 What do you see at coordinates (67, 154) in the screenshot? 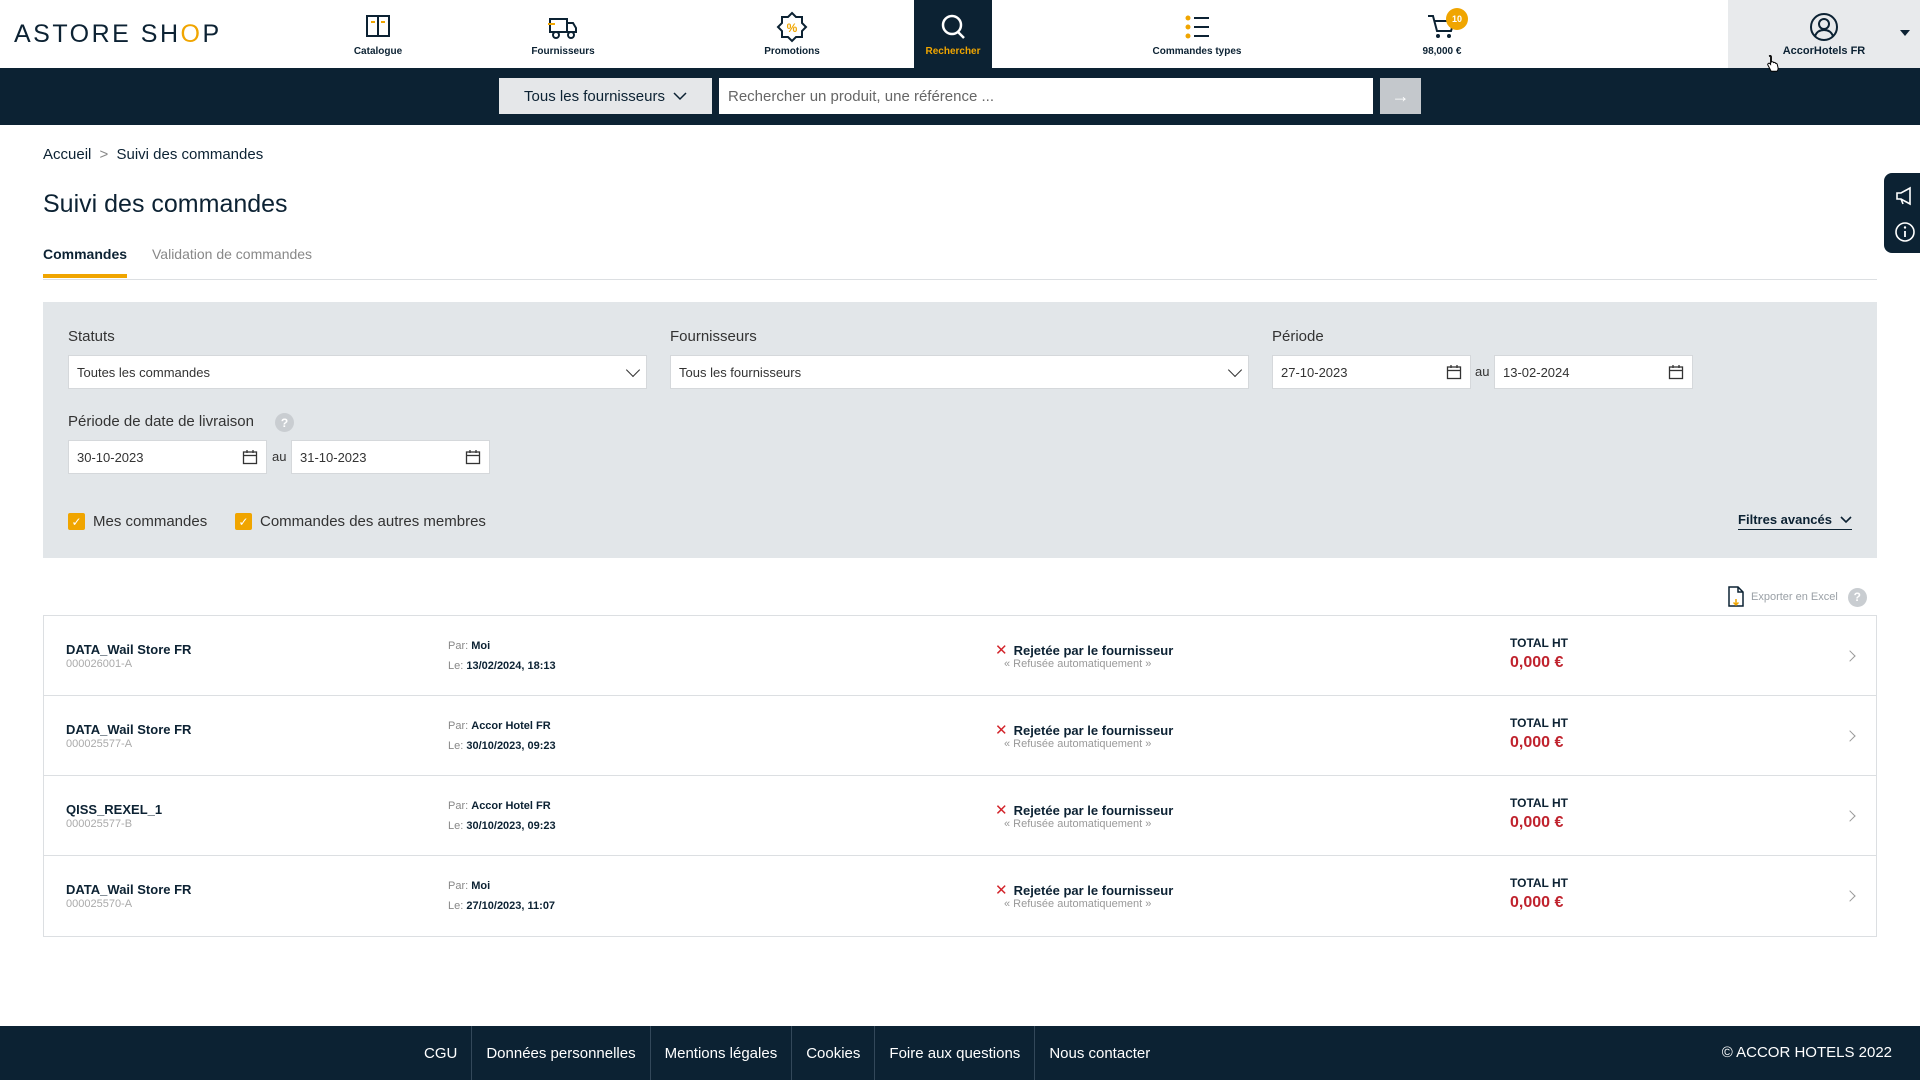
I see `breadcrumb-home: Accueil` at bounding box center [67, 154].